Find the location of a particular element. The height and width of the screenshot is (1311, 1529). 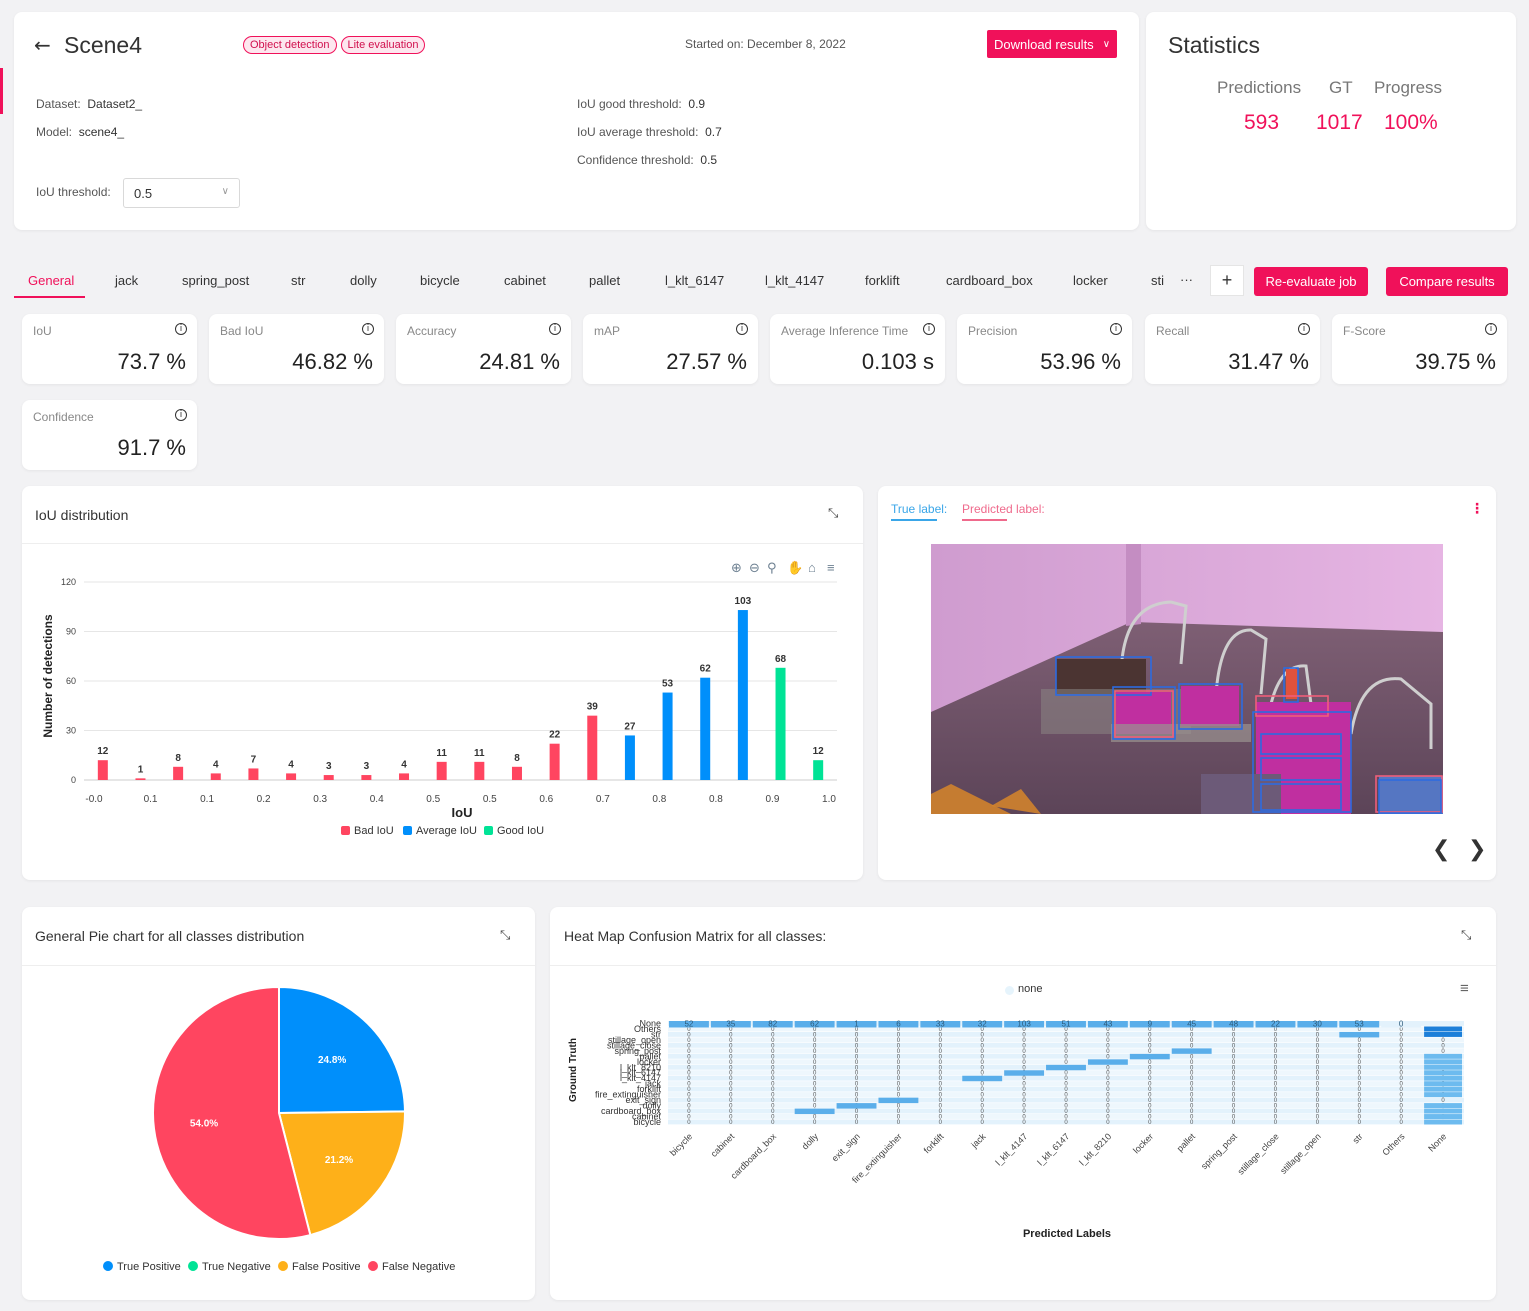

legend-item: False Positive is located at coordinates (326, 1267).